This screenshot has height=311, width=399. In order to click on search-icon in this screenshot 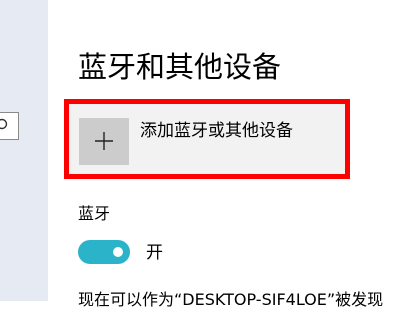, I will do `click(4, 126)`.